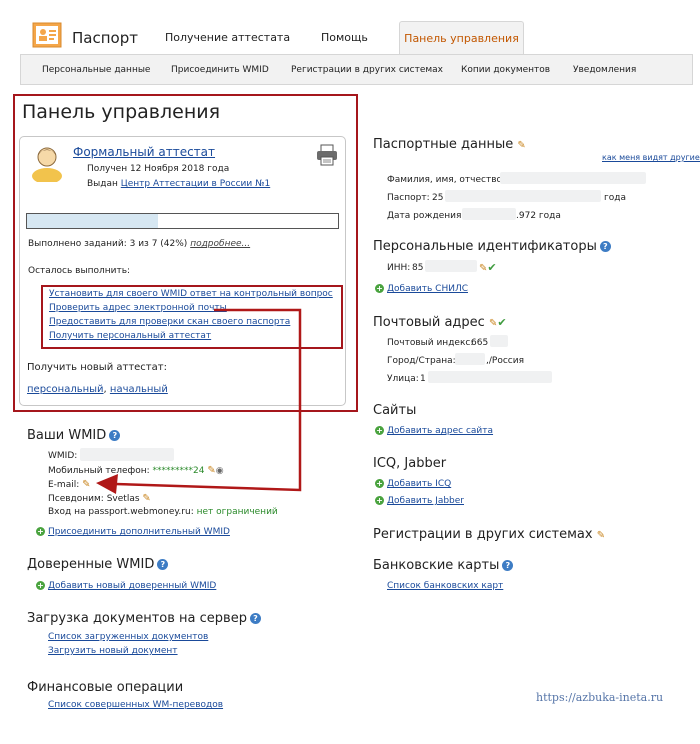 The image size is (700, 744). What do you see at coordinates (423, 379) in the screenshot?
I see `street-value: 1` at bounding box center [423, 379].